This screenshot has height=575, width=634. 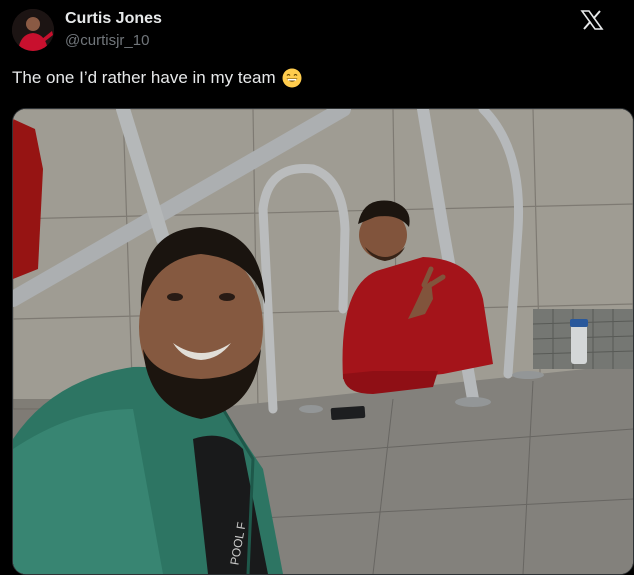 What do you see at coordinates (107, 40) in the screenshot?
I see `author-handle: @curtisjr_10` at bounding box center [107, 40].